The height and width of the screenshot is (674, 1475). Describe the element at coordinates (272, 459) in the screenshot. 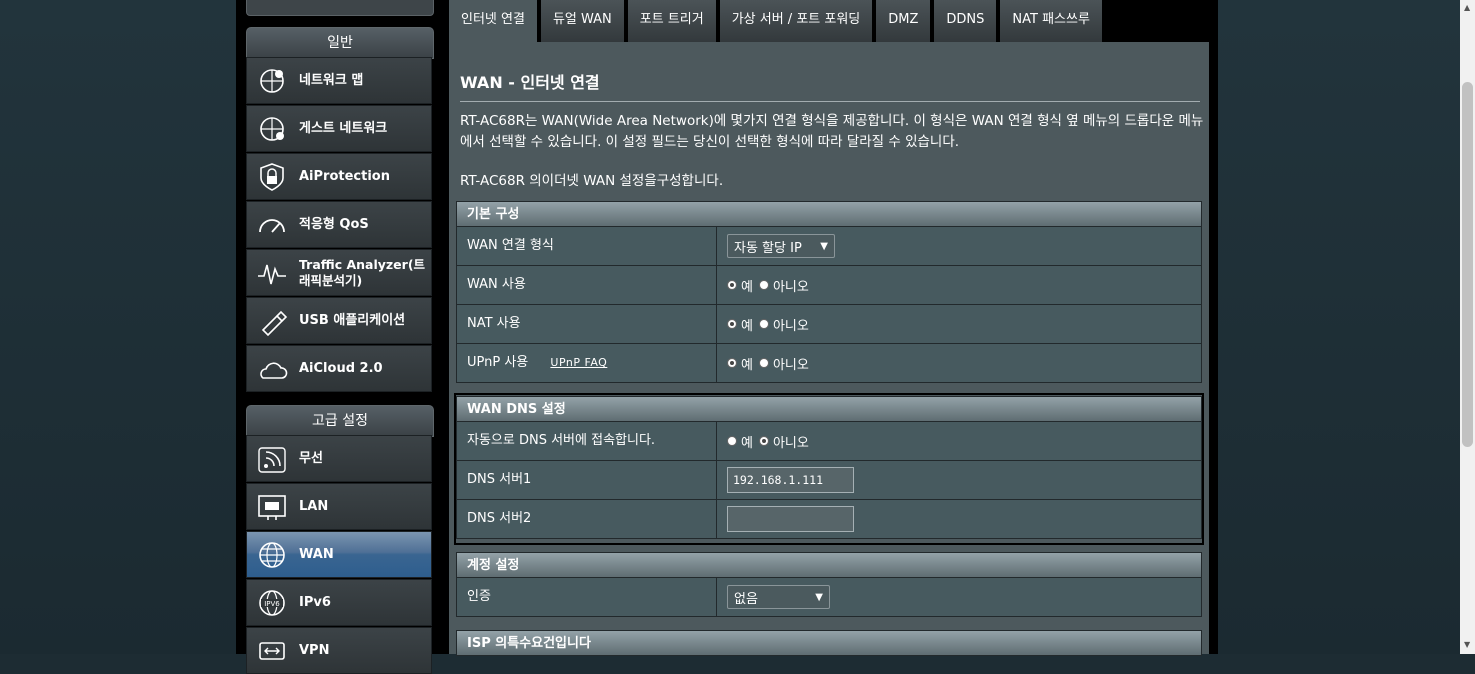

I see `wireless-icon` at that location.